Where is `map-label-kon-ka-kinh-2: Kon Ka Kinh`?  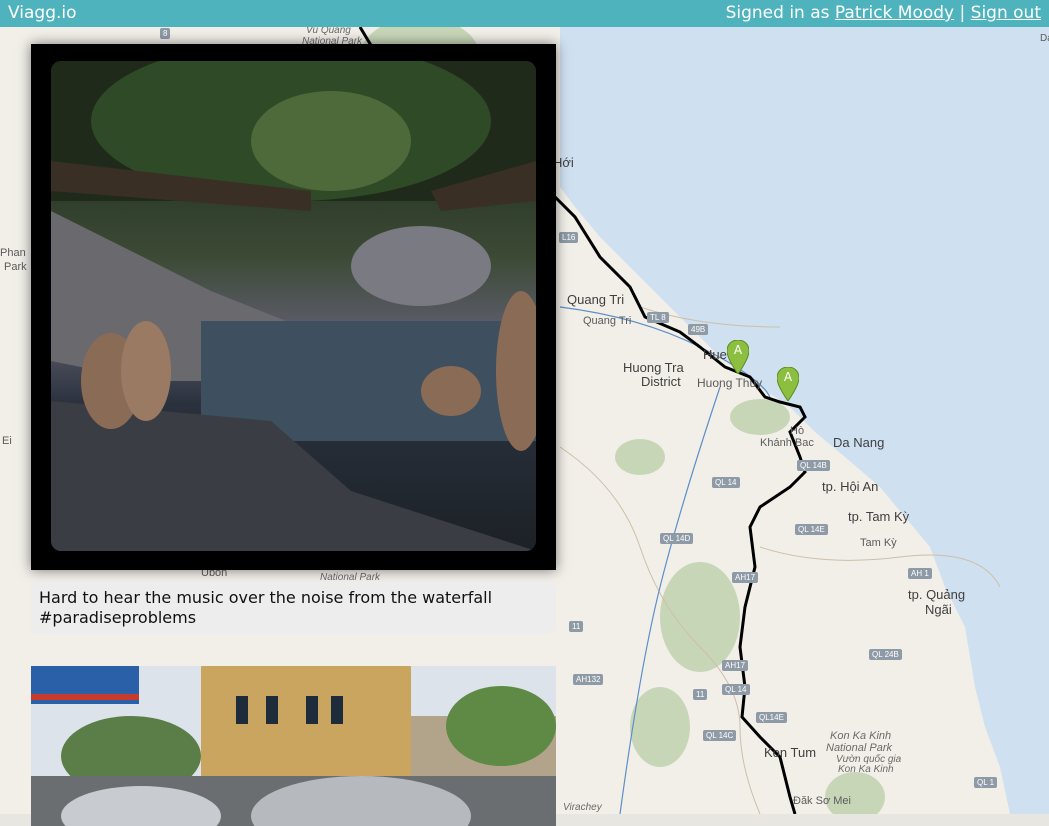 map-label-kon-ka-kinh-2: Kon Ka Kinh is located at coordinates (866, 769).